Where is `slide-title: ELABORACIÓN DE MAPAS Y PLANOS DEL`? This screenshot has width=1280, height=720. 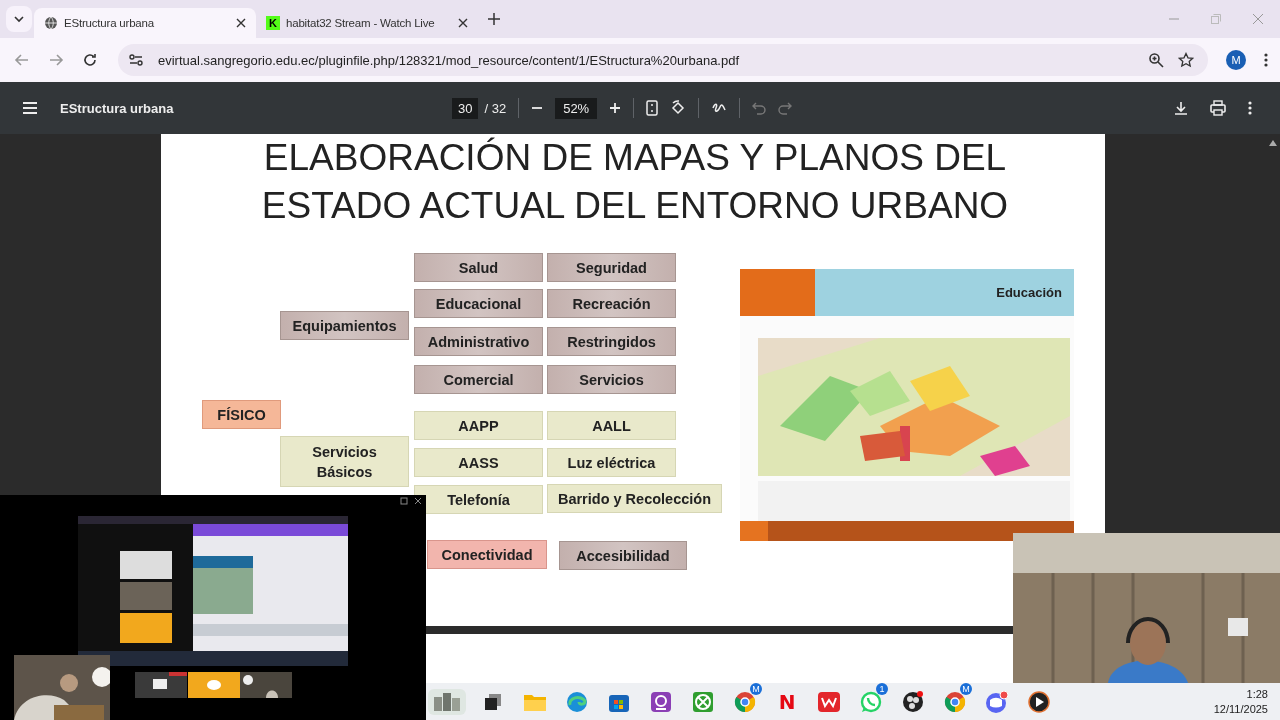 slide-title: ELABORACIÓN DE MAPAS Y PLANOS DEL is located at coordinates (635, 158).